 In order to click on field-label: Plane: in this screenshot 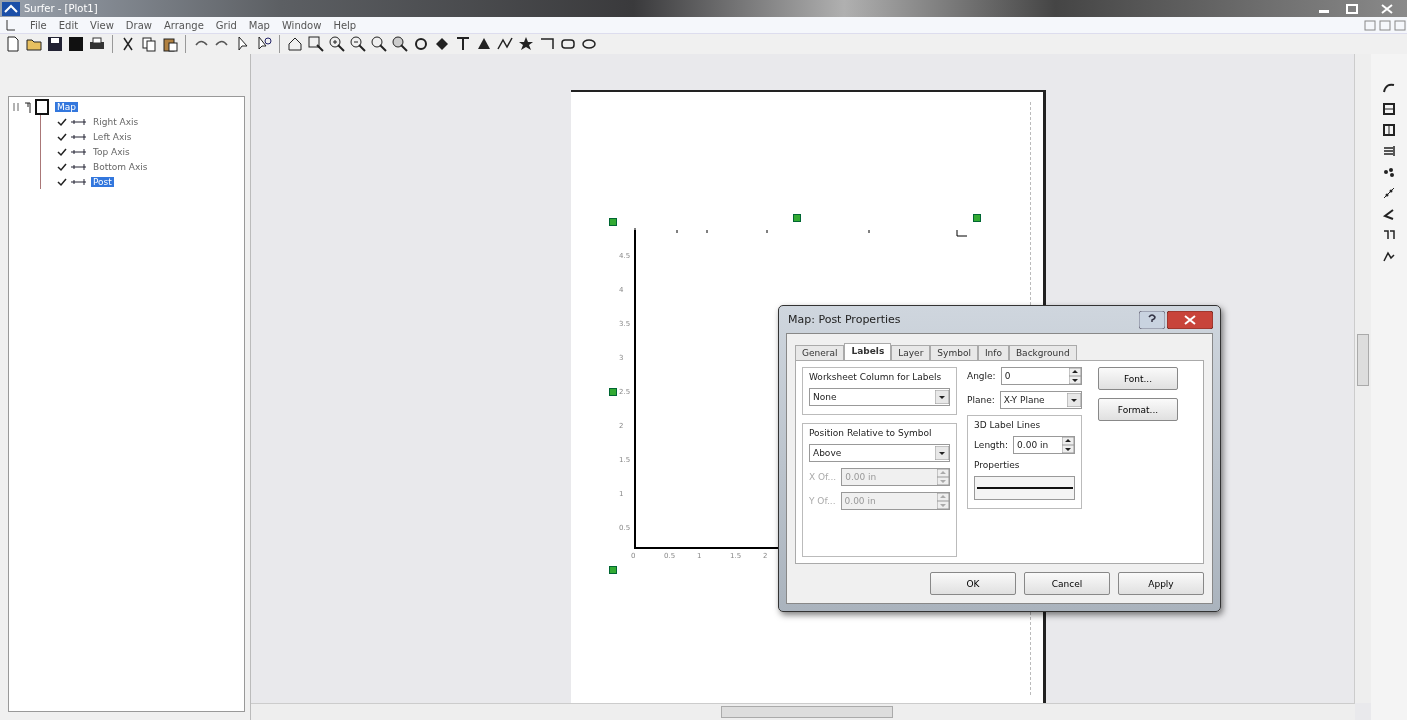, I will do `click(981, 400)`.